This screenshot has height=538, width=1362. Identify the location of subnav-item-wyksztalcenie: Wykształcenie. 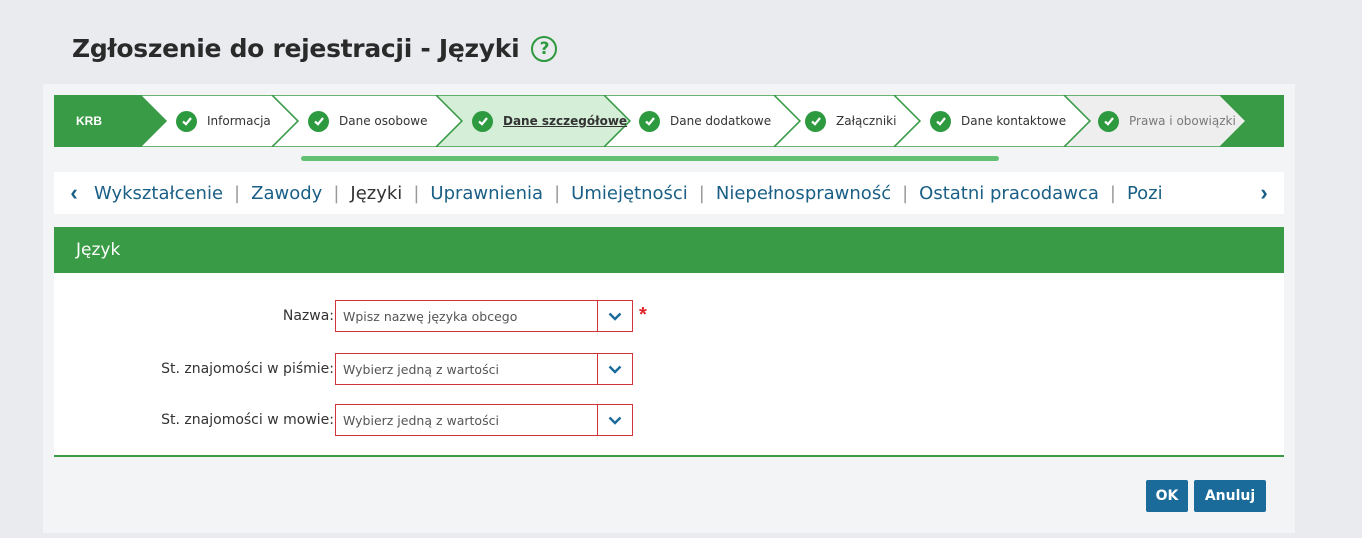
(158, 193).